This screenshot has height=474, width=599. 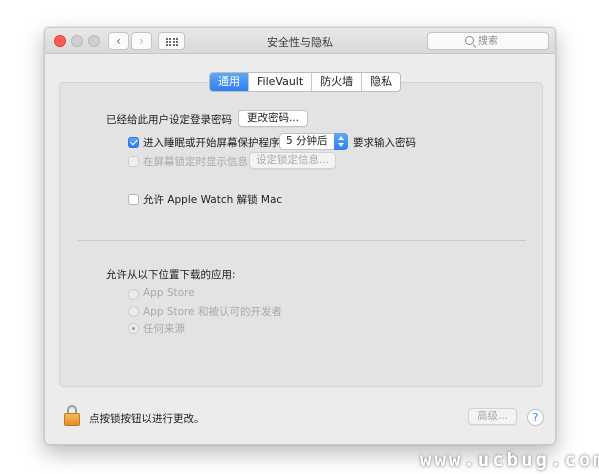 What do you see at coordinates (213, 200) in the screenshot?
I see `apple-watch-label: 允许 Apple Watch 解锁 Mac` at bounding box center [213, 200].